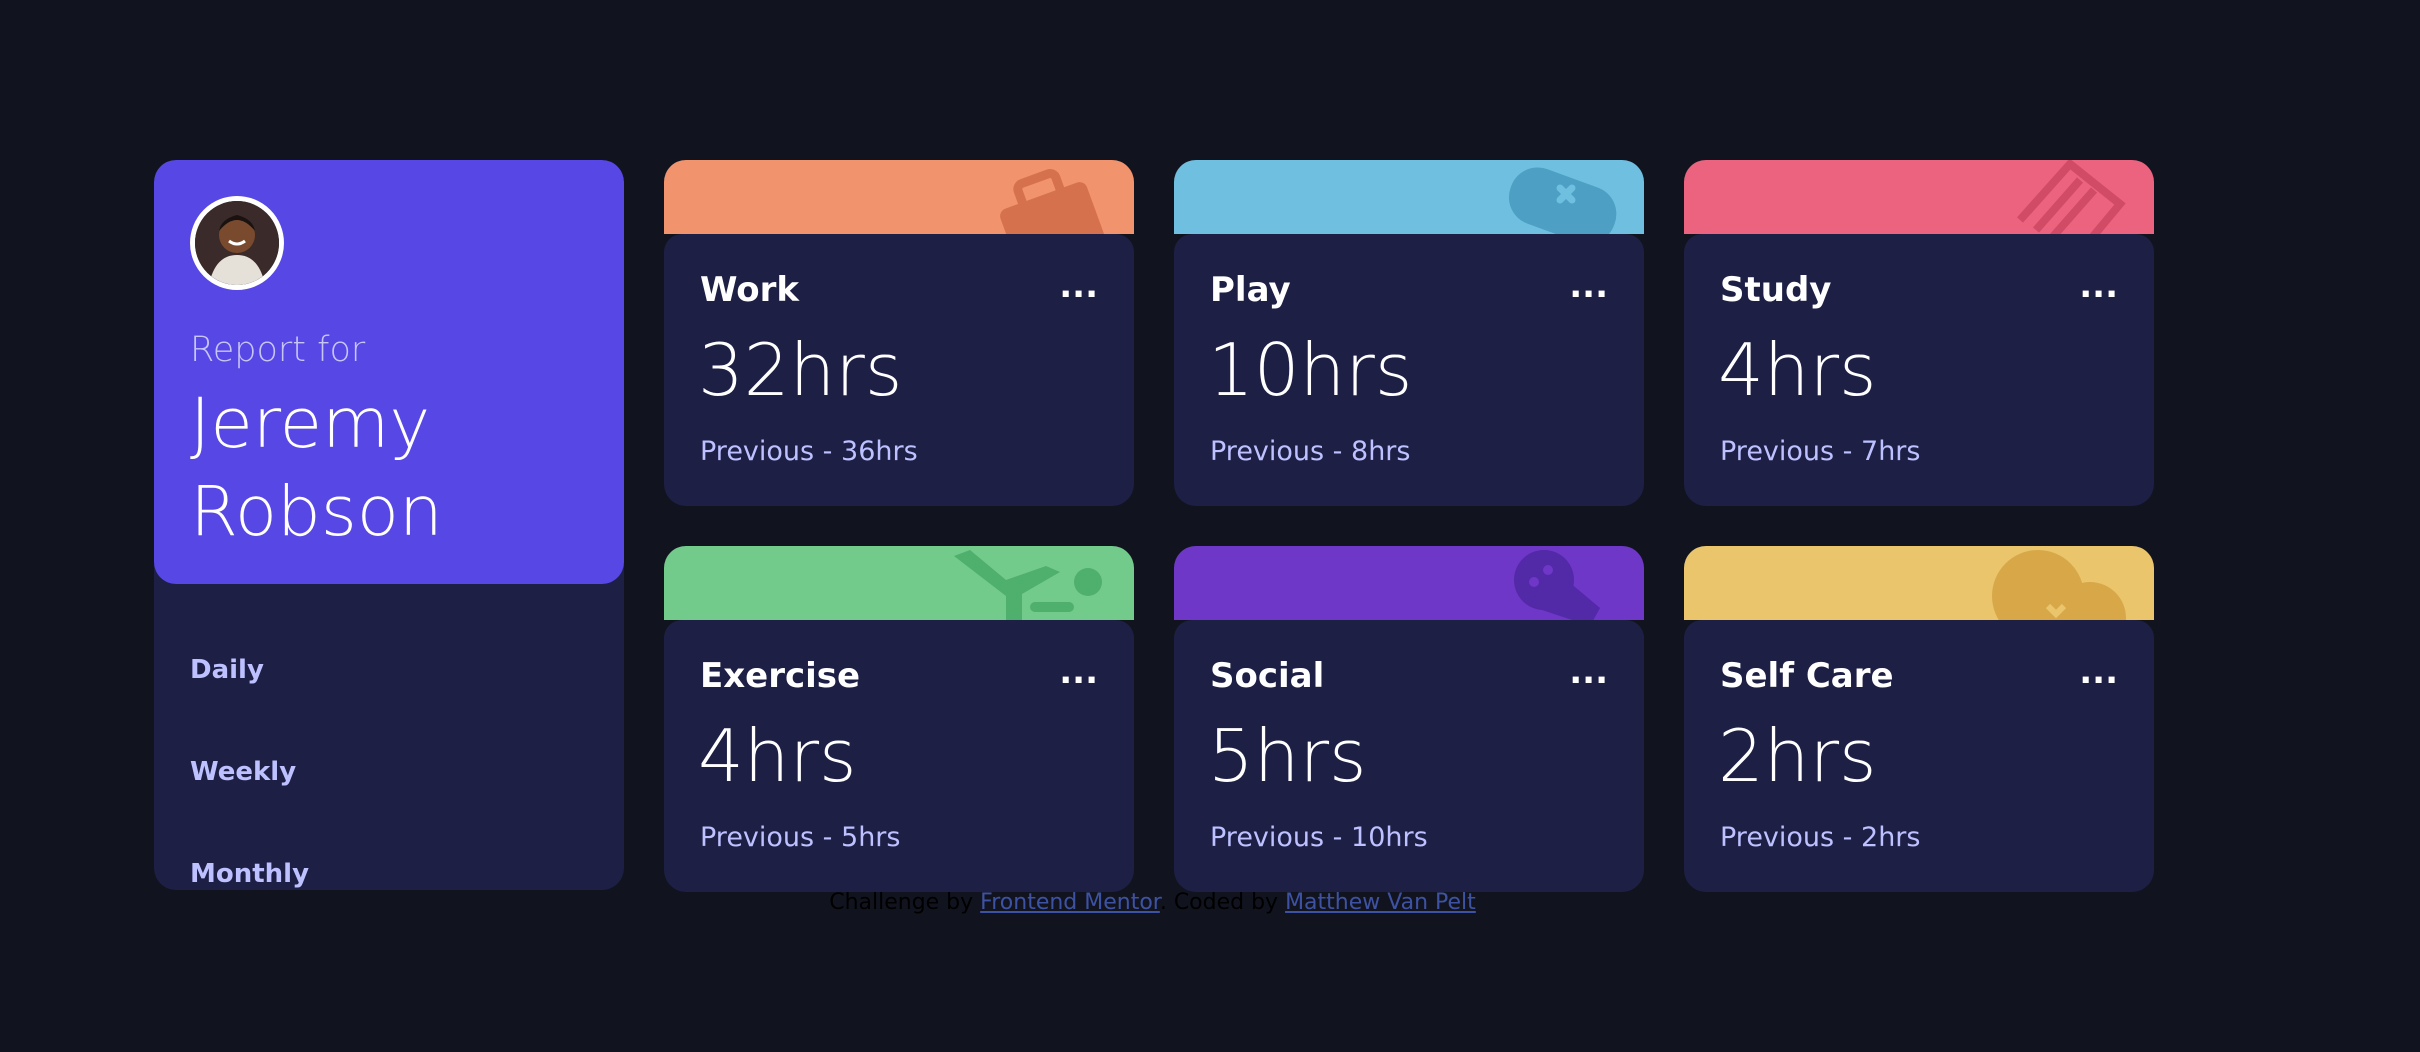 Image resolution: width=2420 pixels, height=1052 pixels. What do you see at coordinates (1219, 902) in the screenshot?
I see `attribution-middle: . Coded by` at bounding box center [1219, 902].